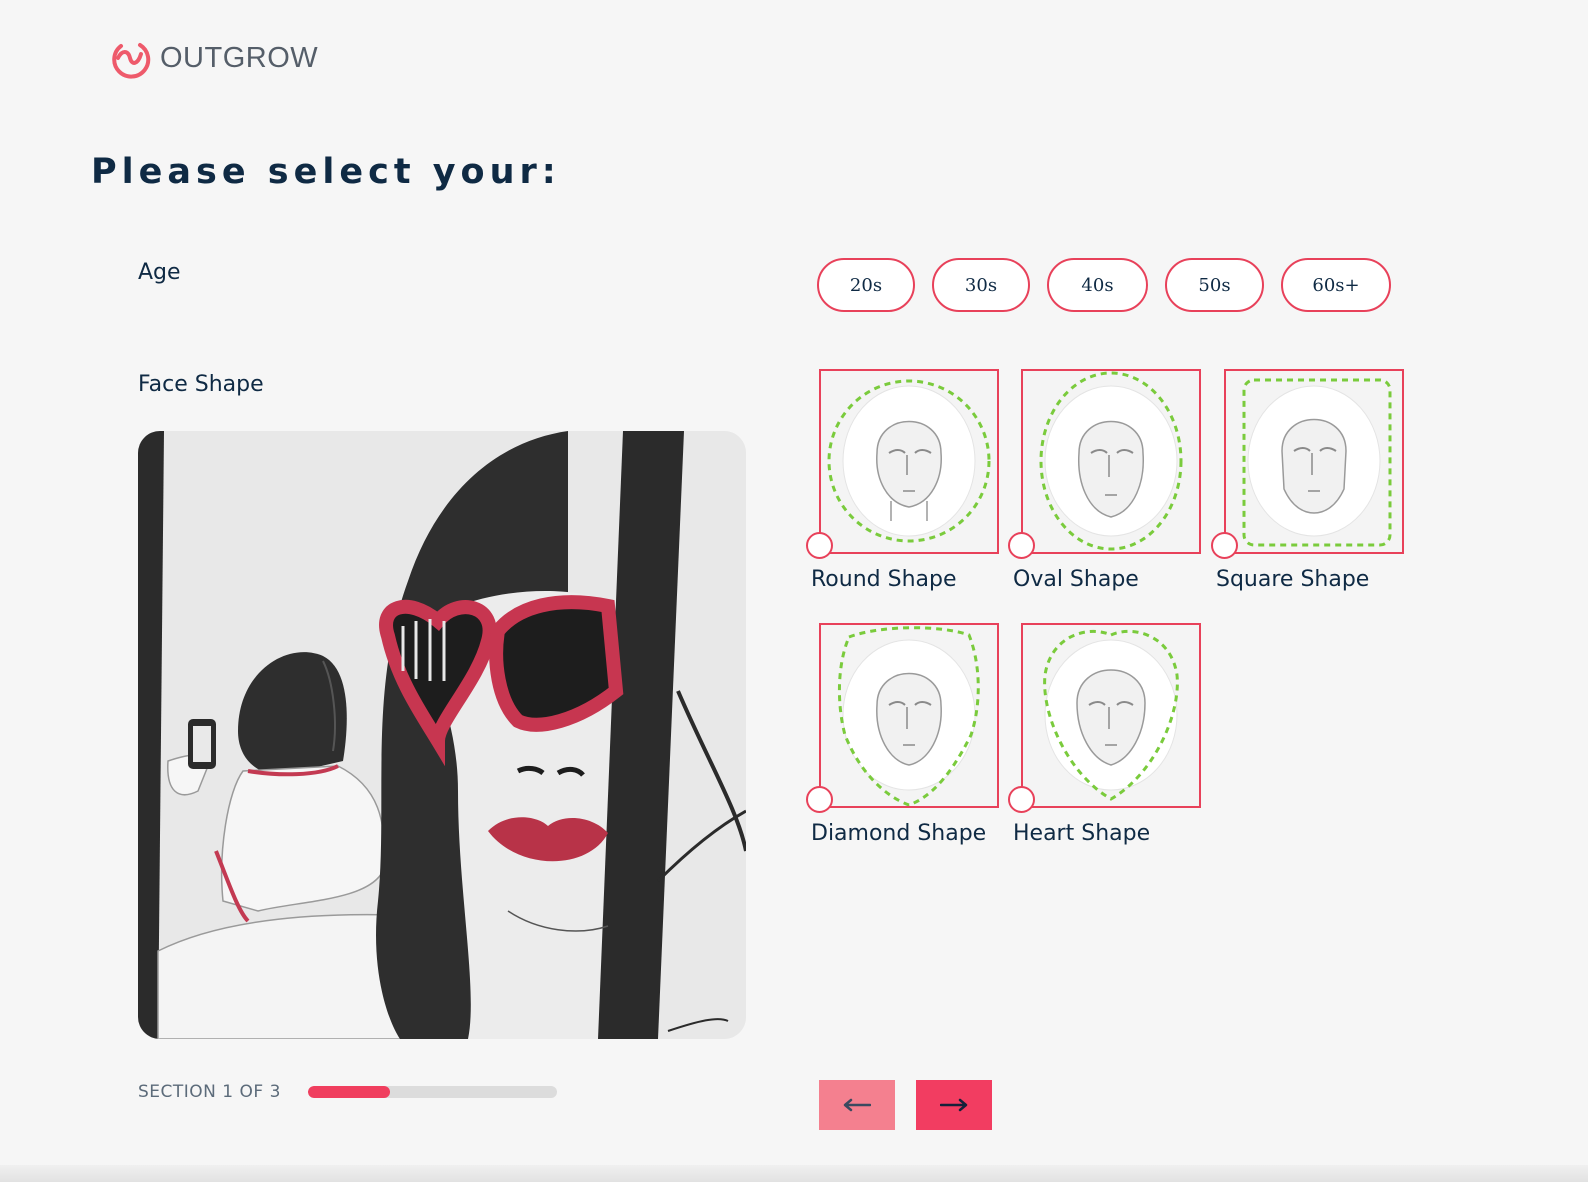  What do you see at coordinates (981, 285) in the screenshot?
I see `age-option-30s: 30s` at bounding box center [981, 285].